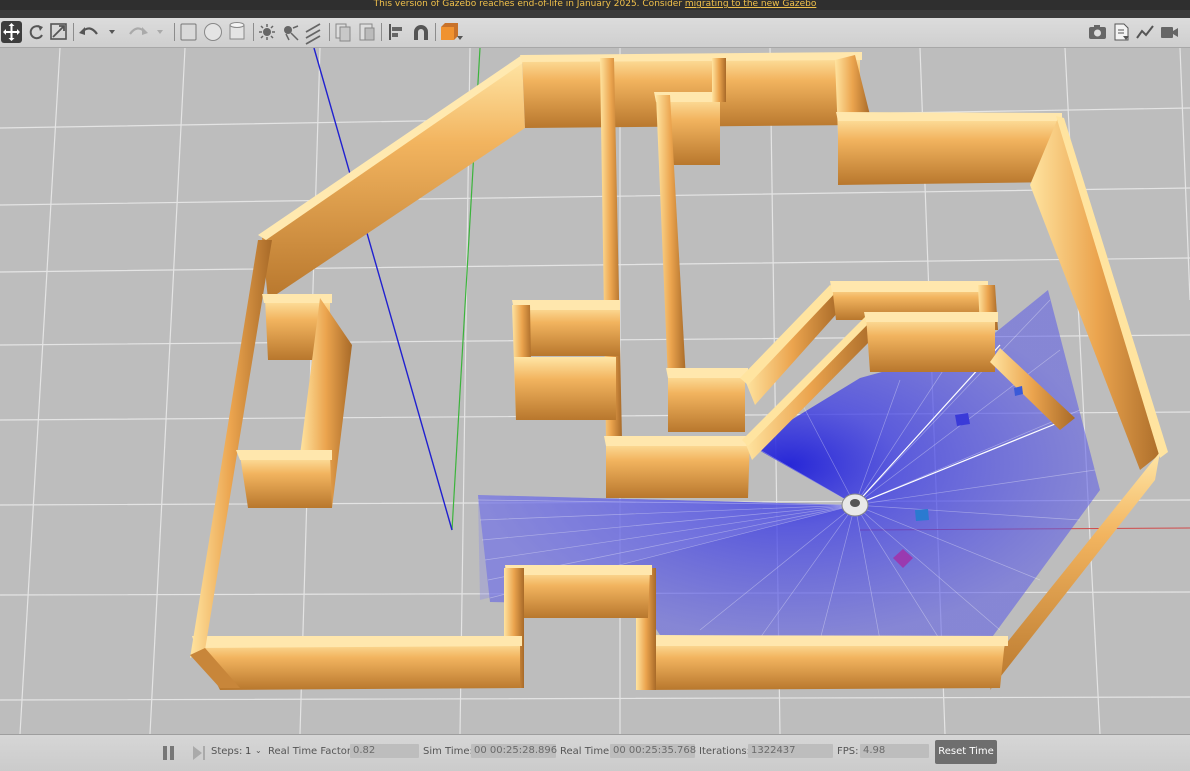 The height and width of the screenshot is (771, 1190). I want to click on directional-light-icon, so click(313, 34).